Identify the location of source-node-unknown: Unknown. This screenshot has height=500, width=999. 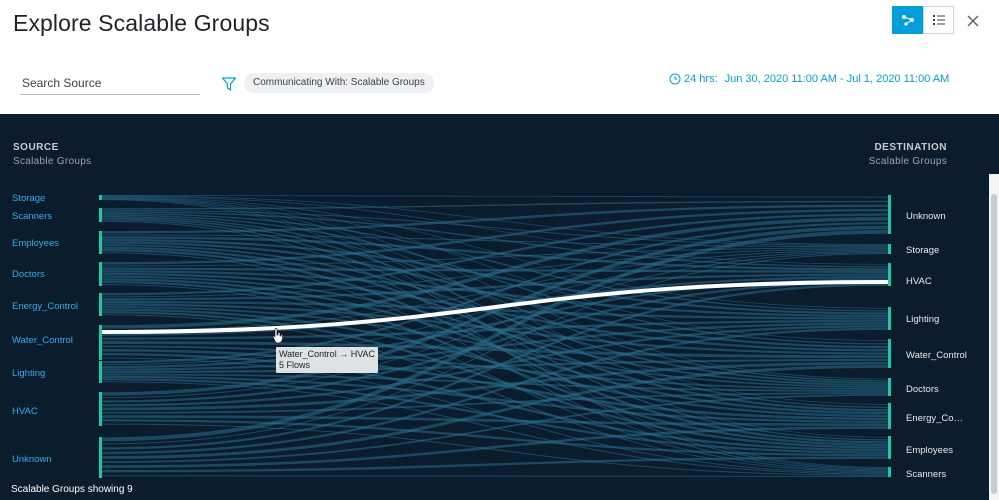
(32, 459).